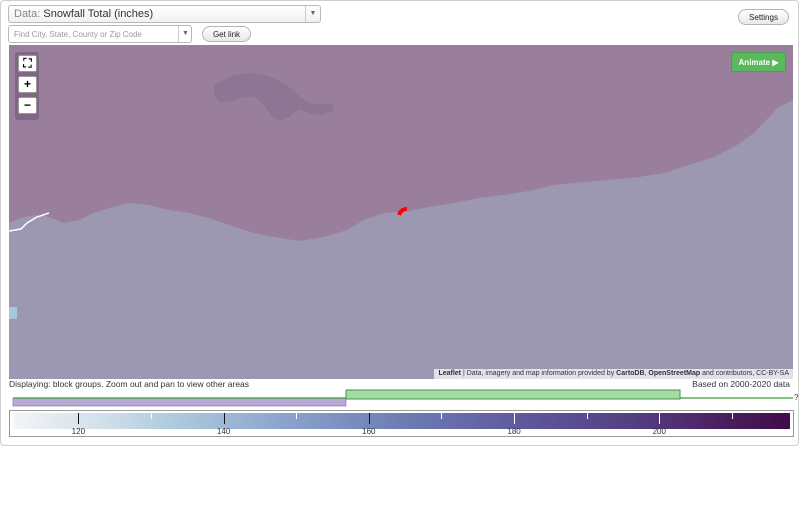 The height and width of the screenshot is (514, 800). Describe the element at coordinates (513, 394) in the screenshot. I see `timeline-range-green` at that location.